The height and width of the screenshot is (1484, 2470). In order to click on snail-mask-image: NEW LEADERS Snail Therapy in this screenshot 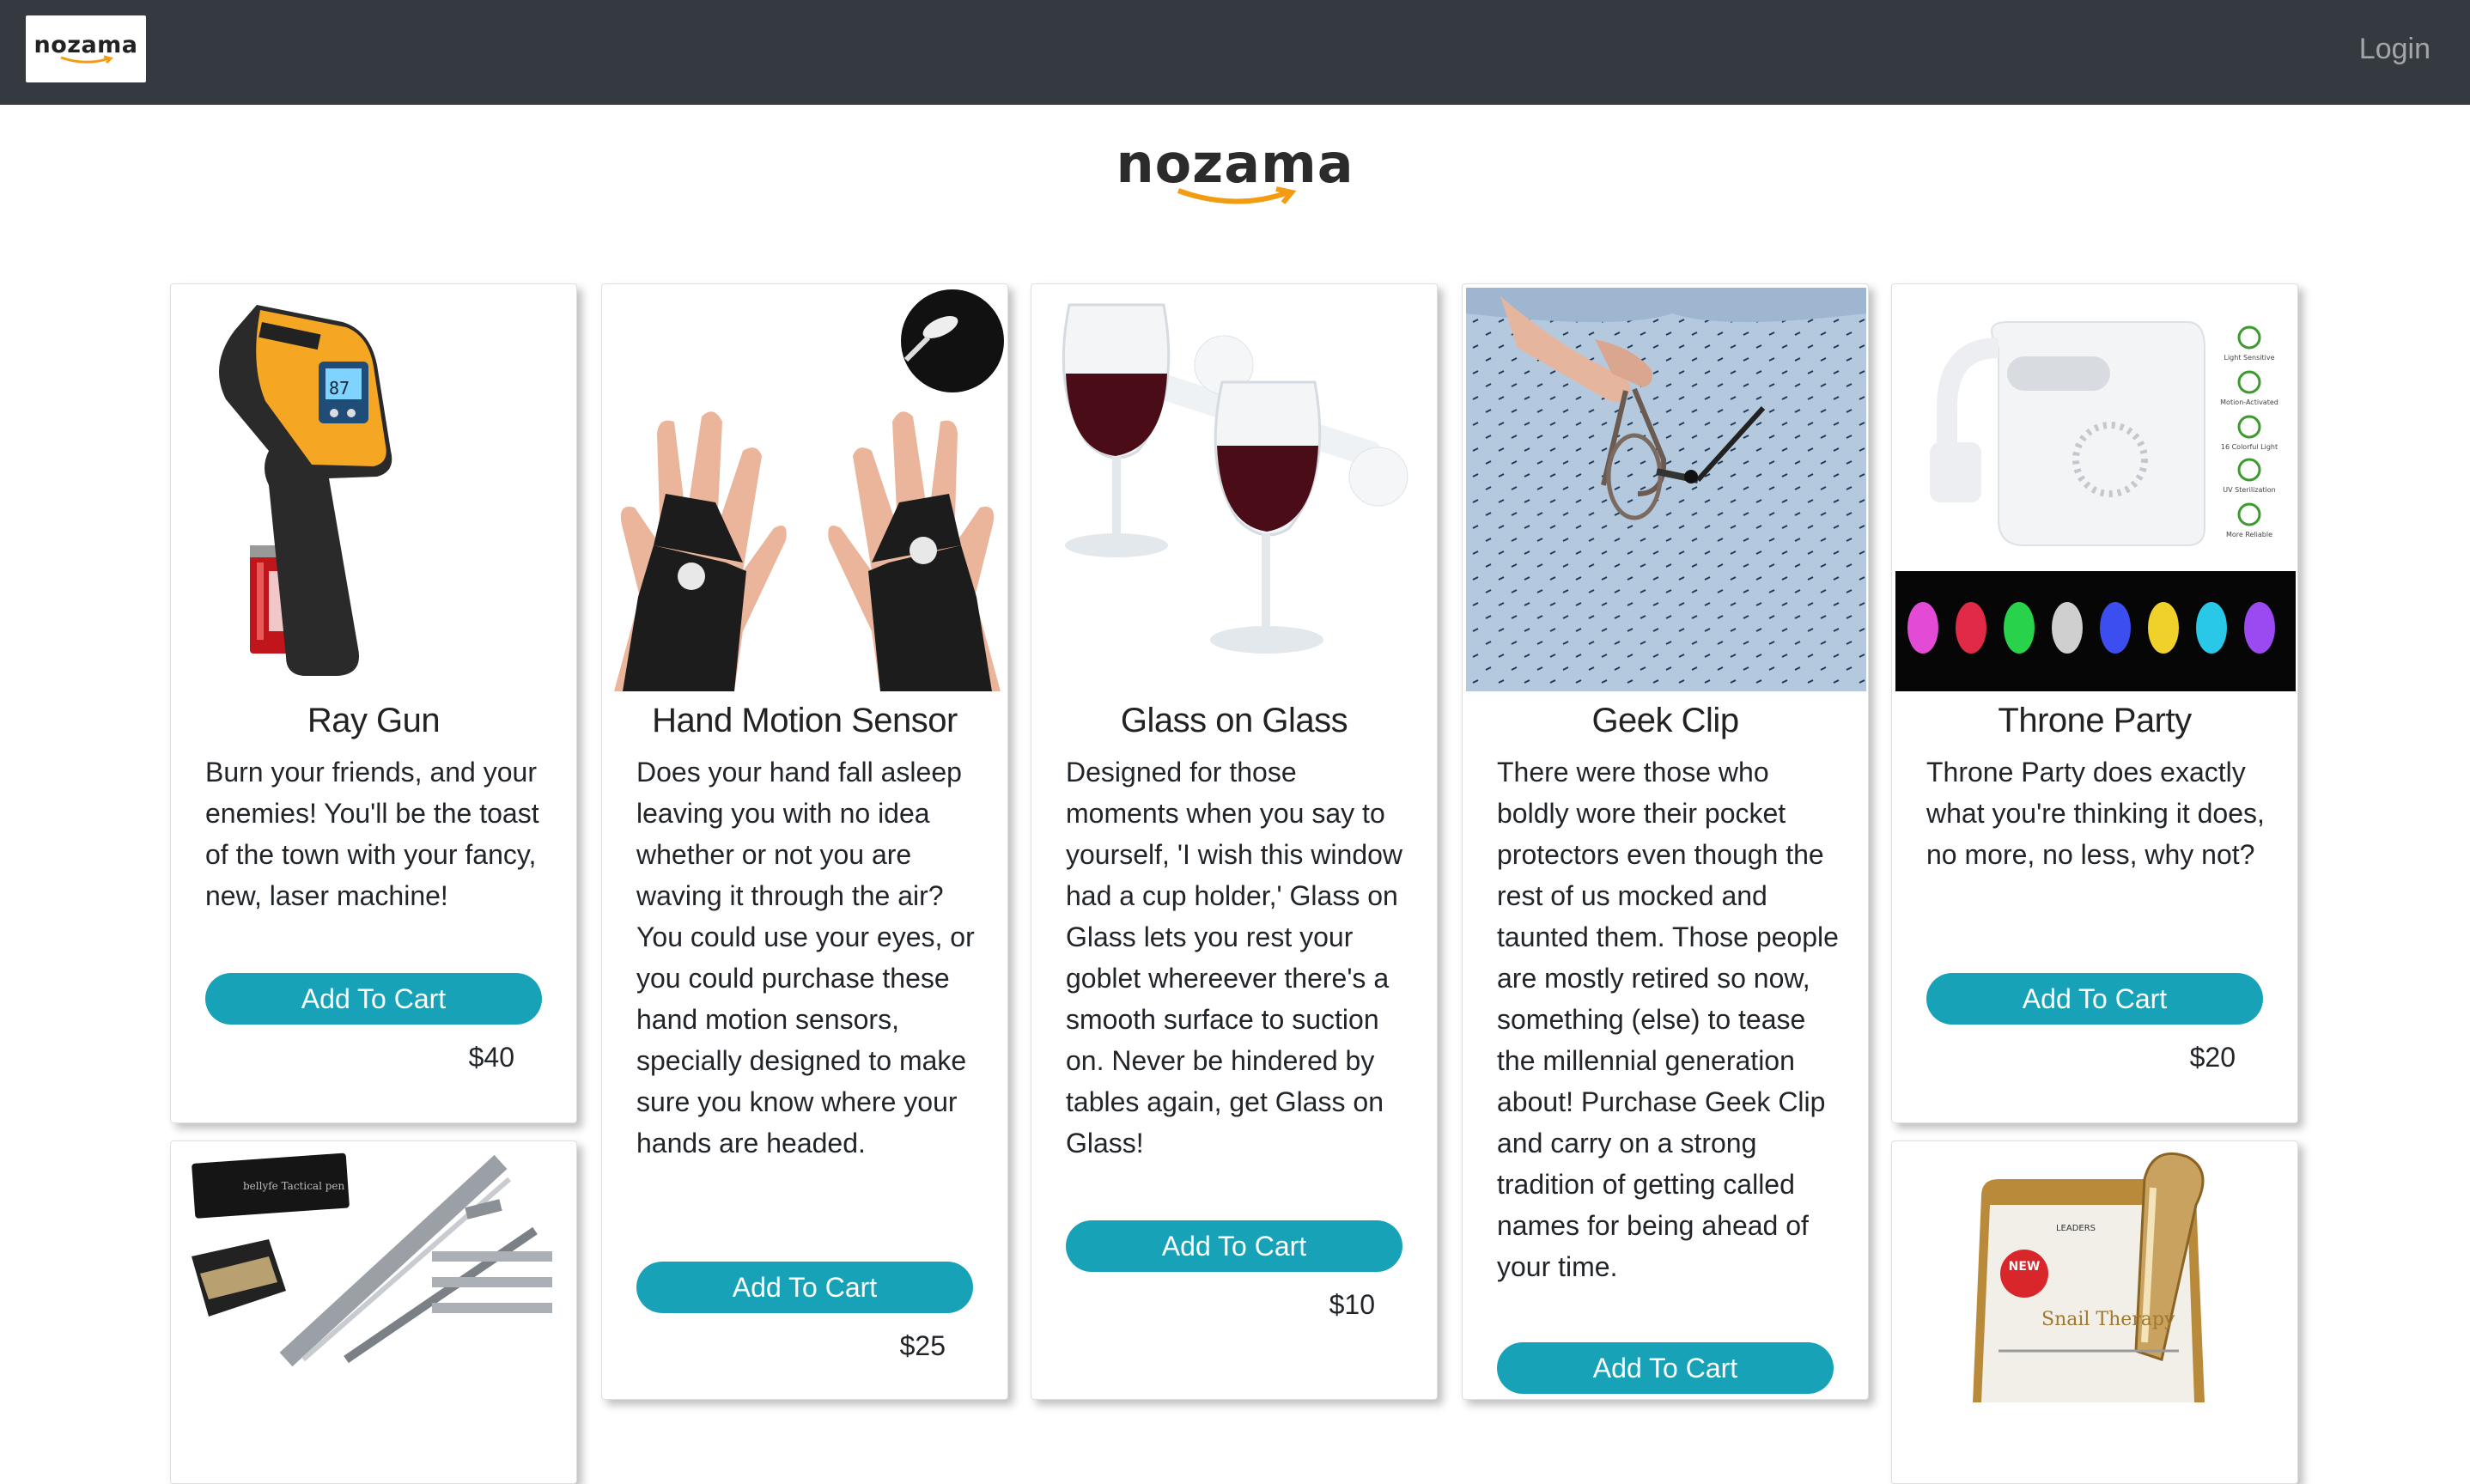, I will do `click(2089, 1277)`.